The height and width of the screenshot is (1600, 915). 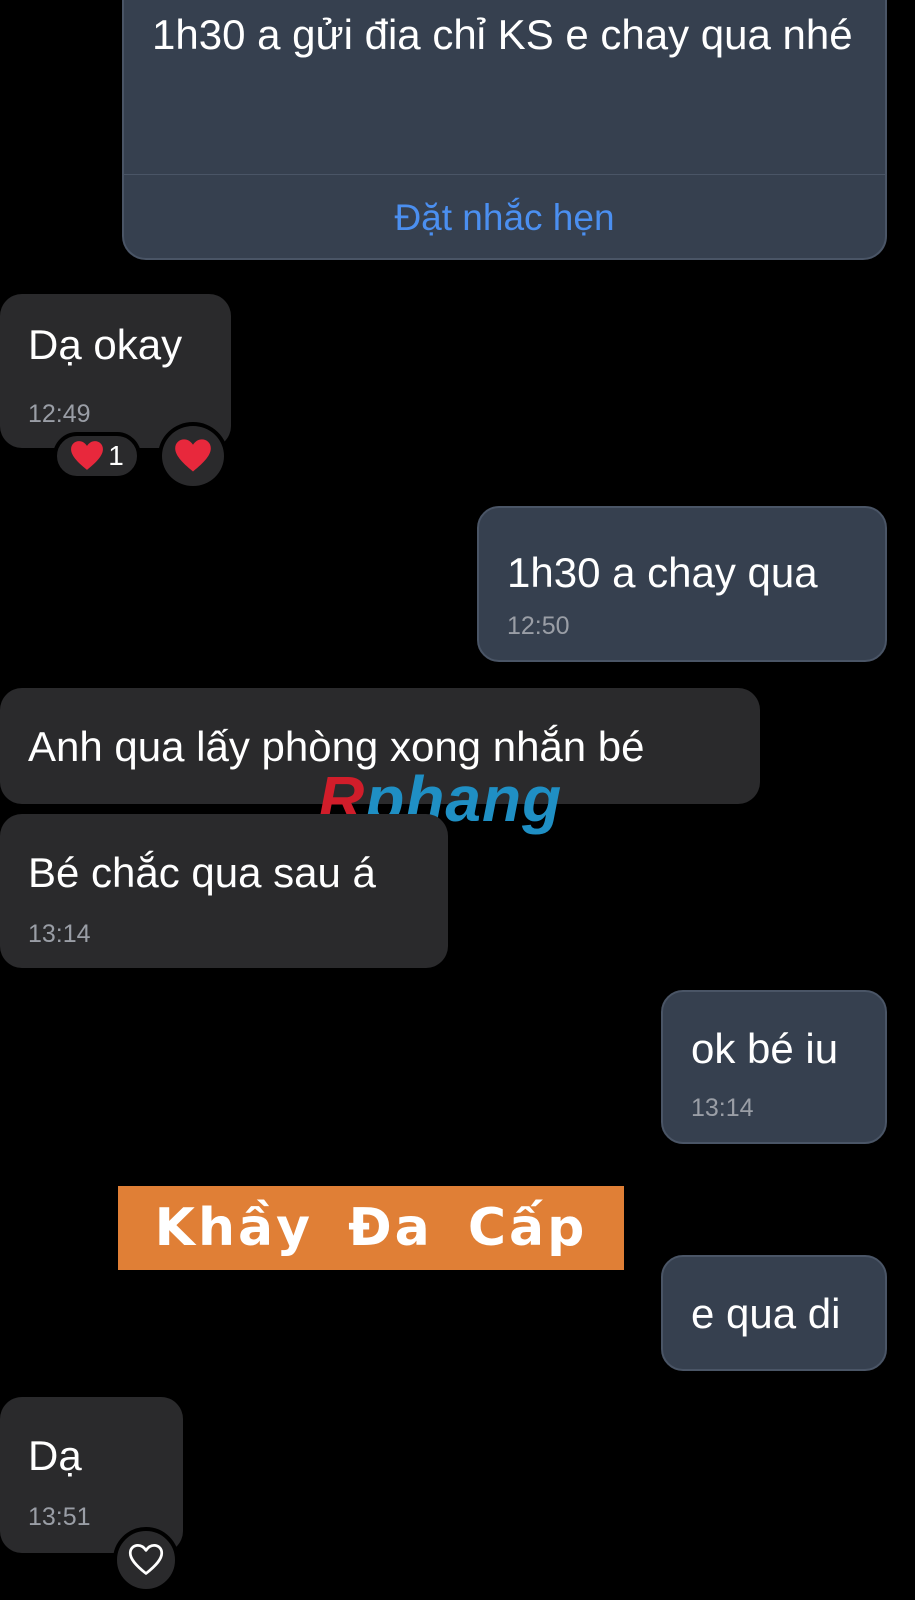 I want to click on message-time: 13:51, so click(x=59, y=1517).